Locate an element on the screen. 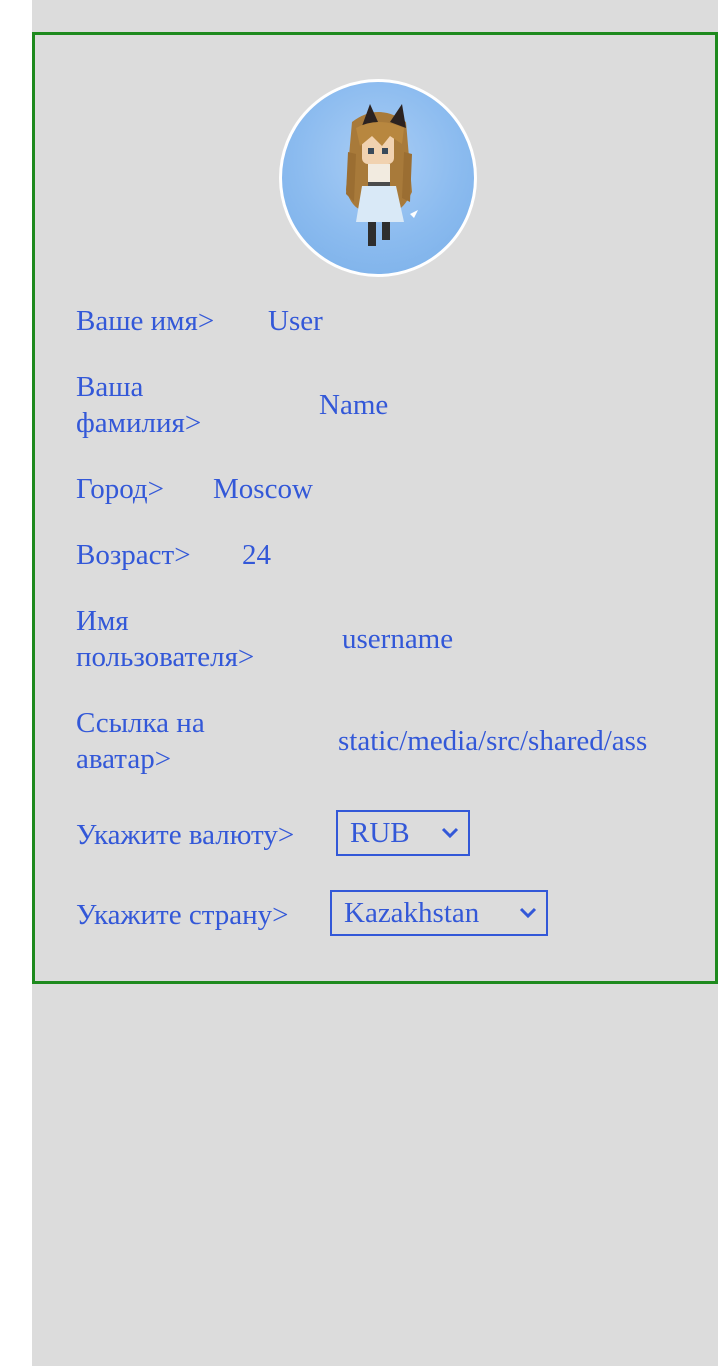  field-username: Имя пользователя> username is located at coordinates (376, 639).